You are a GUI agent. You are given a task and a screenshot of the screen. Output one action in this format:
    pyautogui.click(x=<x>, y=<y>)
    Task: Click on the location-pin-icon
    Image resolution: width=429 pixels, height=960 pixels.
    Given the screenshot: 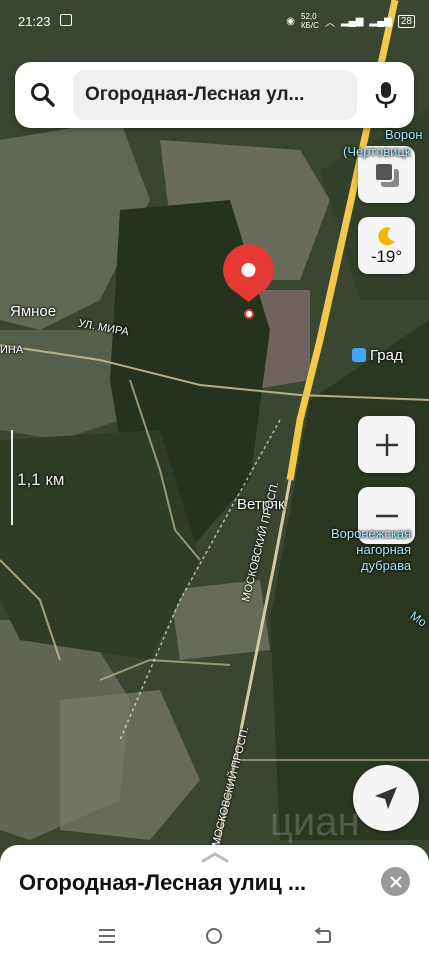 What is the action you would take?
    pyautogui.click(x=248, y=273)
    